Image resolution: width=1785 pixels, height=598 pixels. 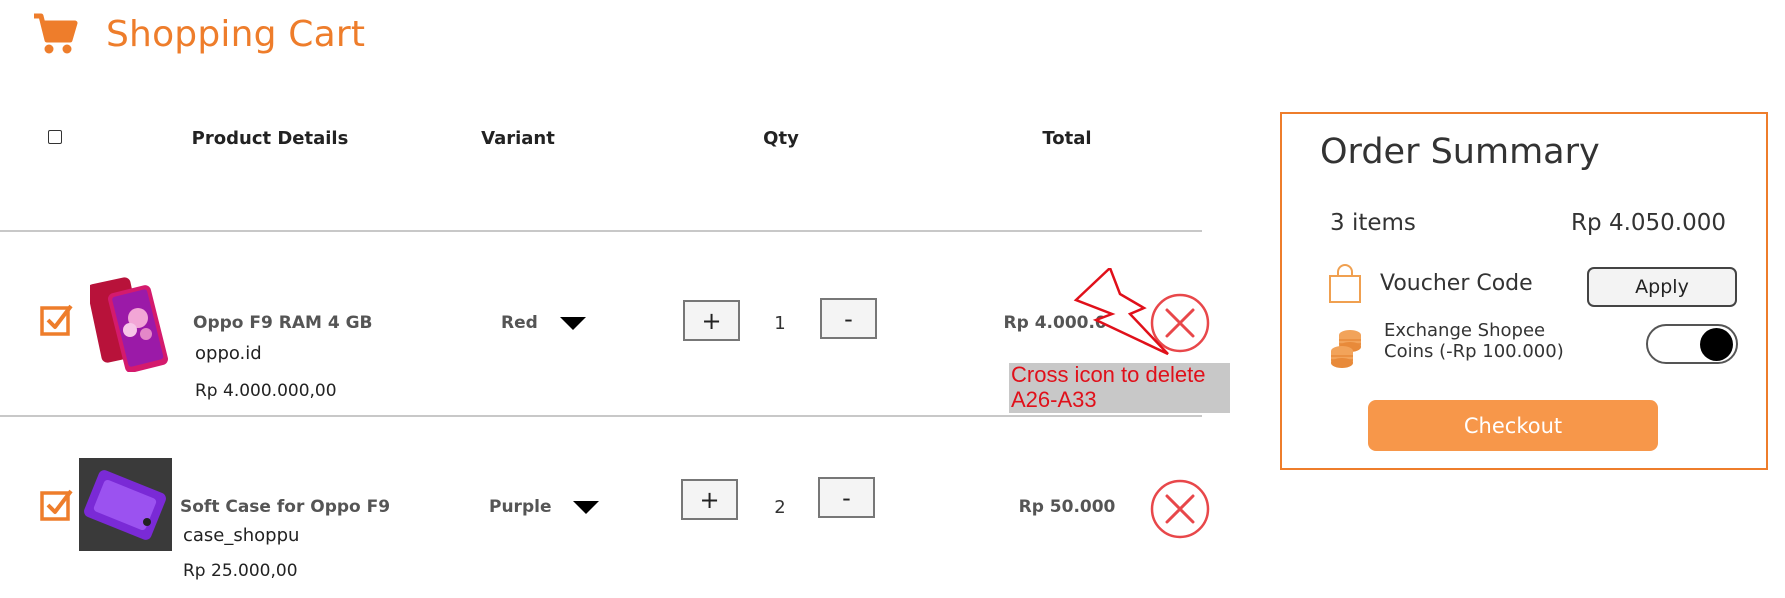 I want to click on column-header-product-details: Product Details, so click(x=270, y=138).